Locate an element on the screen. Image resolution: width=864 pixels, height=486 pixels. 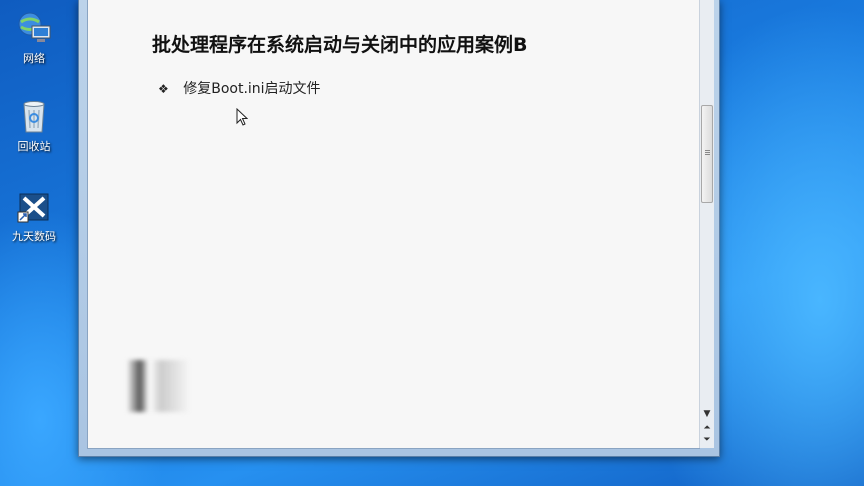
desktop-icon-recycle-bin: 回收站 is located at coordinates (34, 126).